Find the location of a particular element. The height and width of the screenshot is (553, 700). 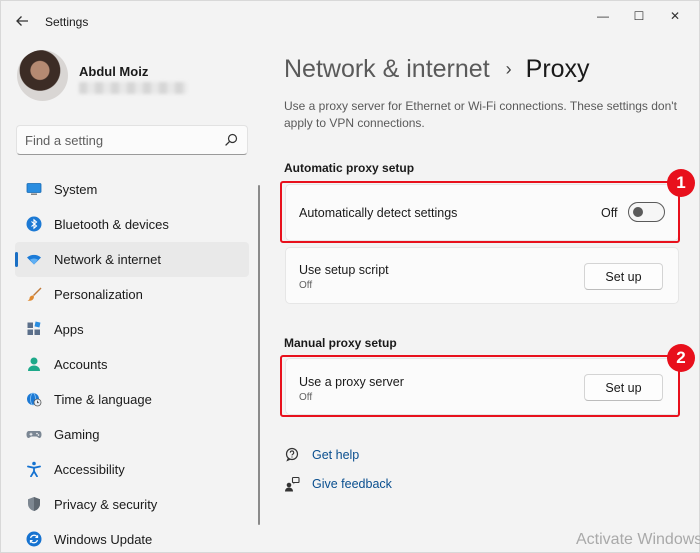

setup-script-status: Off is located at coordinates (306, 285).